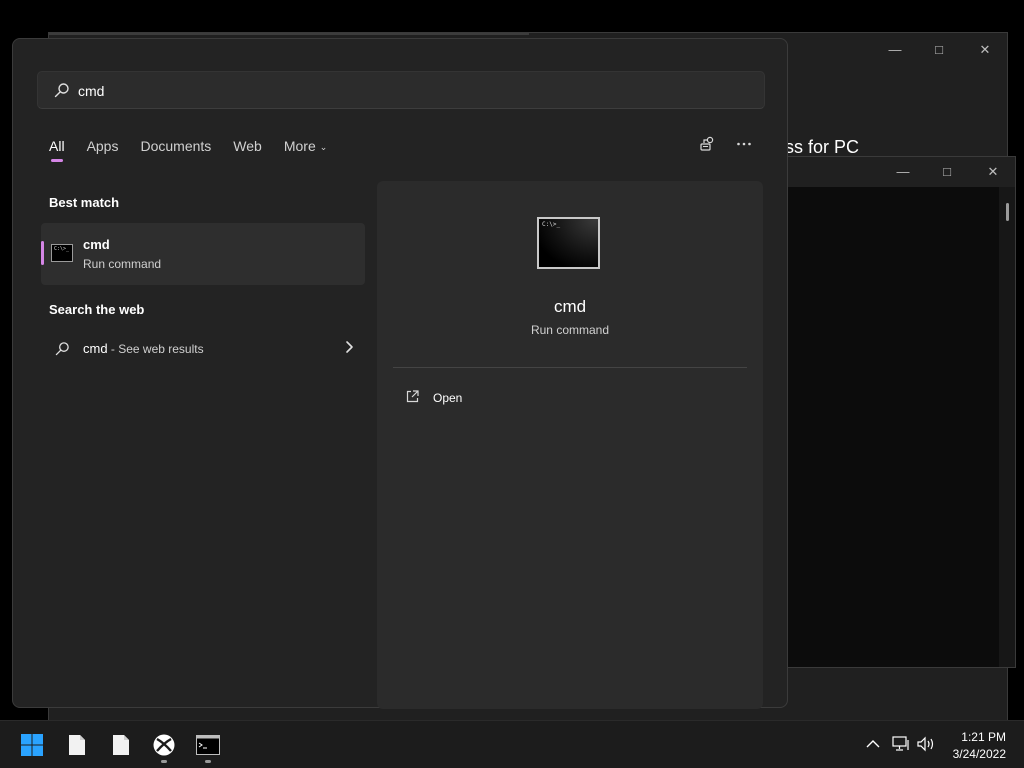 The width and height of the screenshot is (1024, 768). What do you see at coordinates (551, 224) in the screenshot?
I see `preview-text: C:\>_` at bounding box center [551, 224].